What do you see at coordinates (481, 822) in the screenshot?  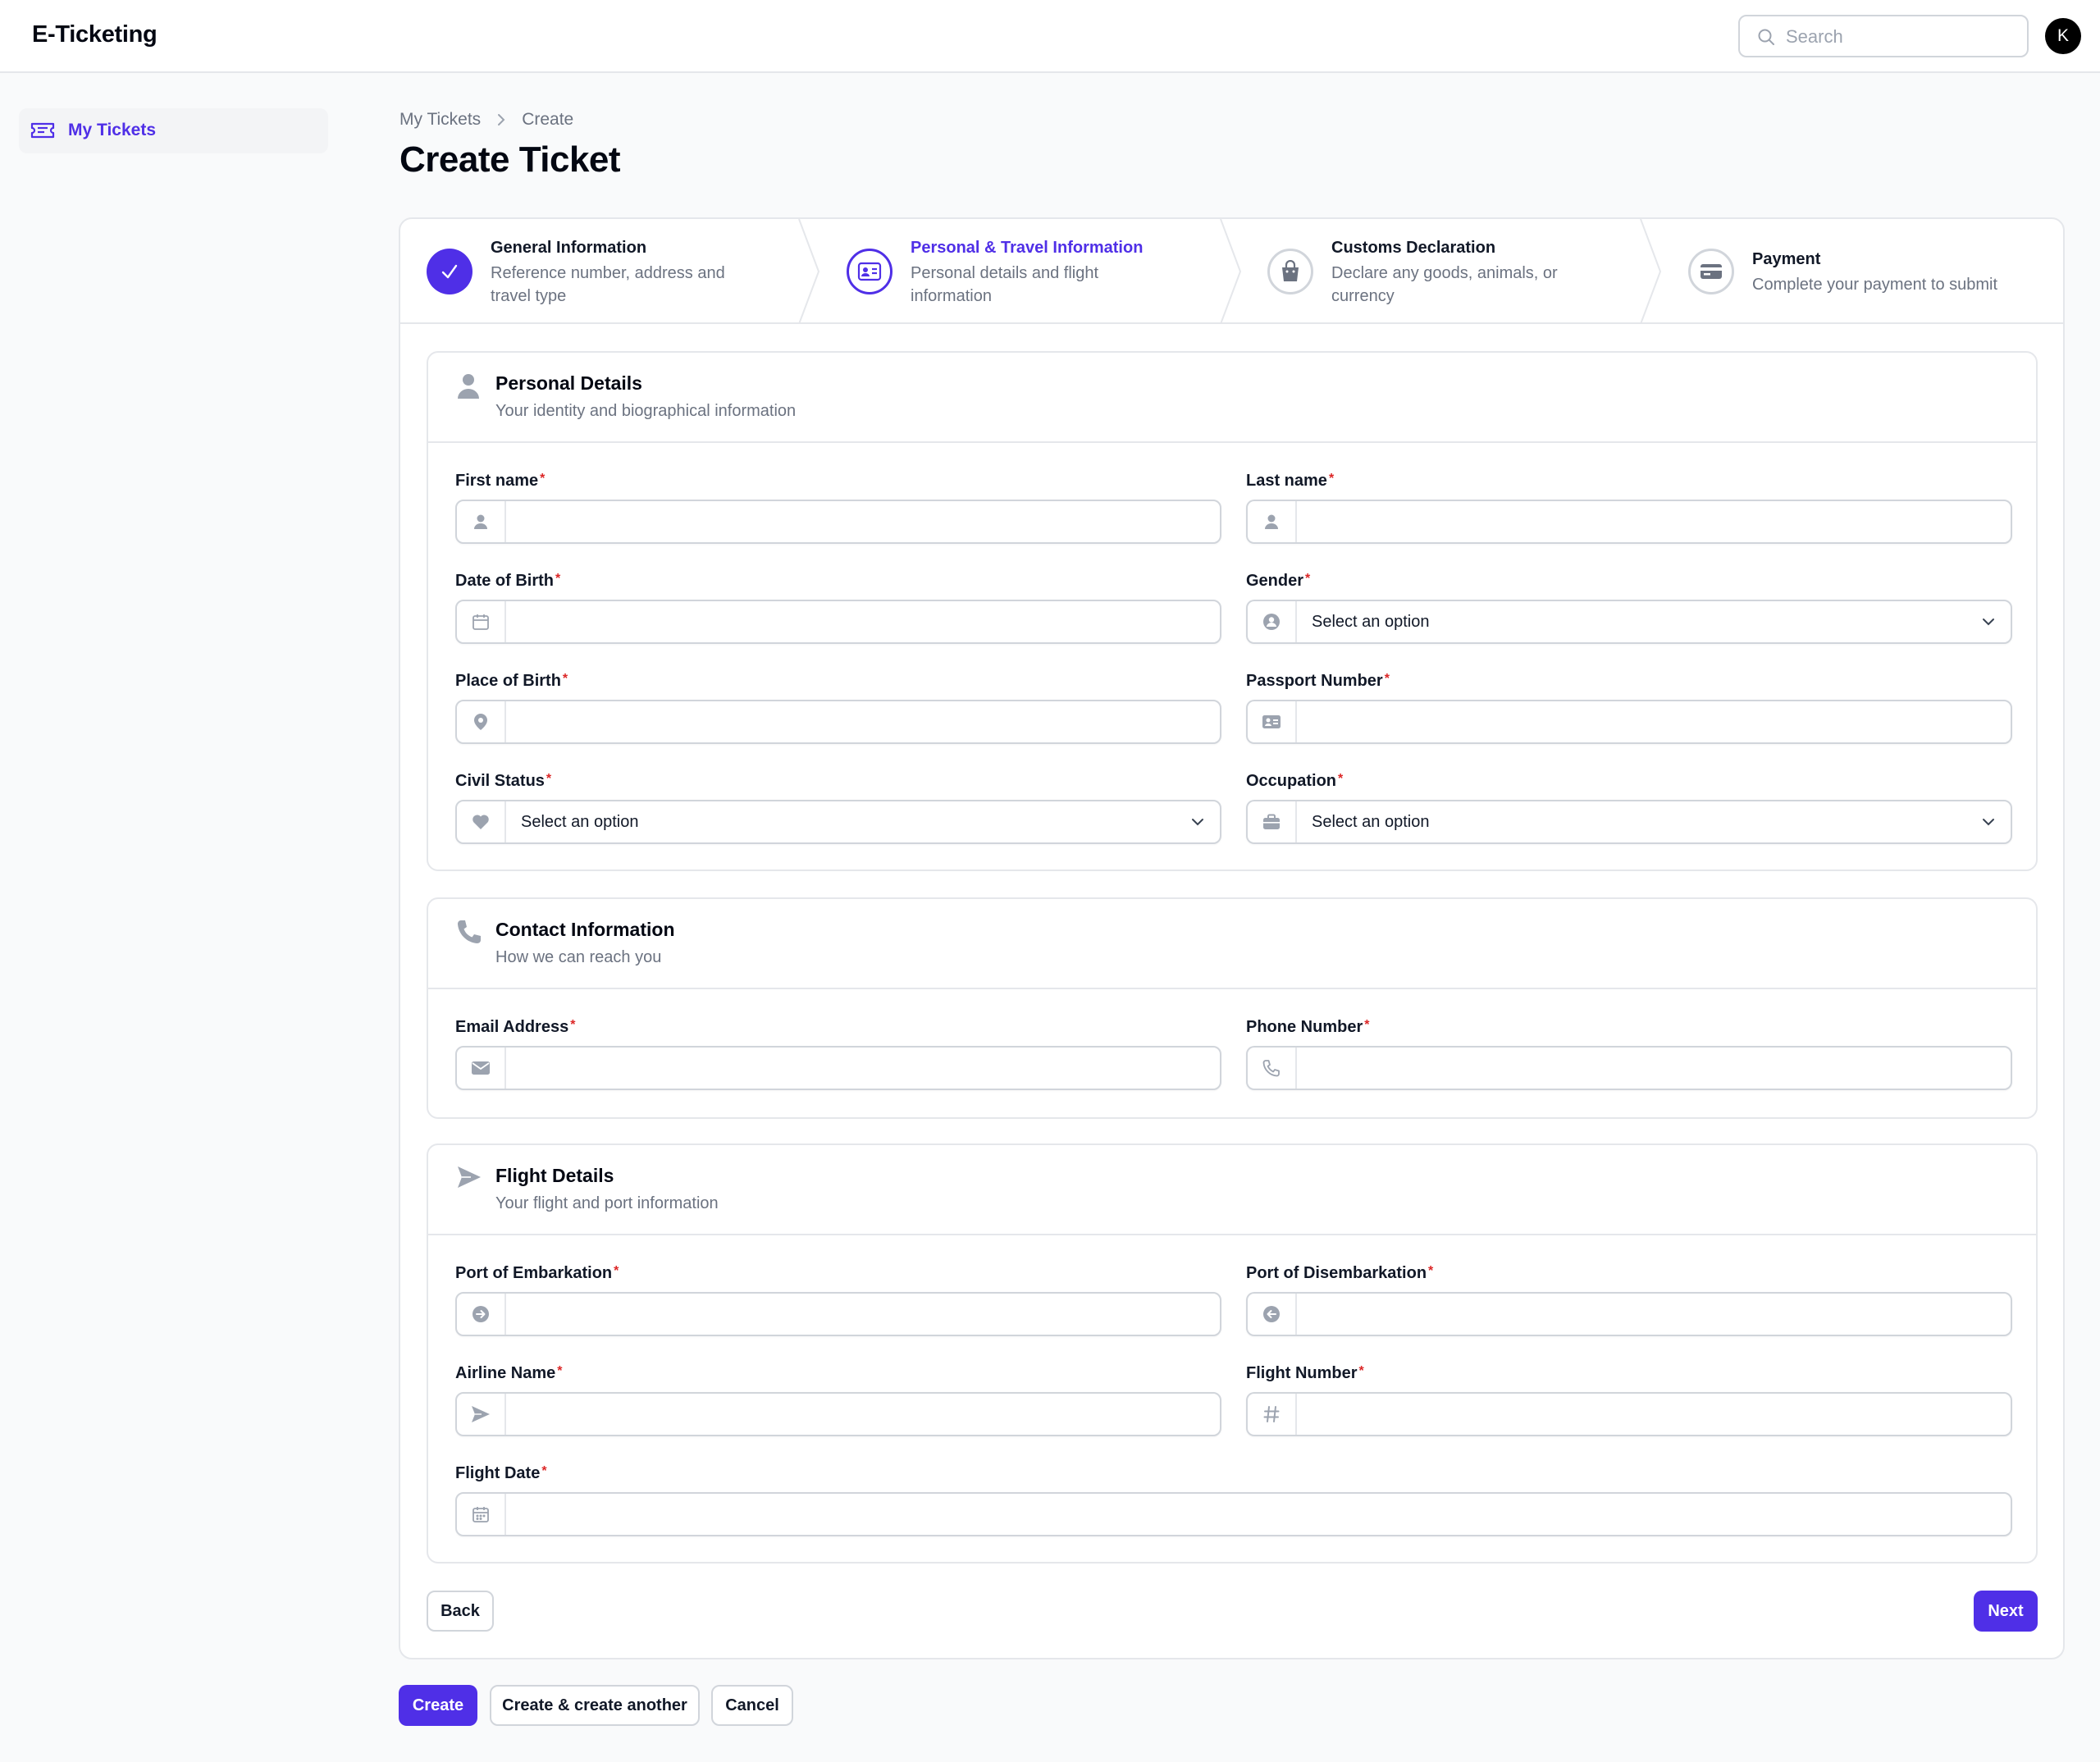 I see `heart-icon` at bounding box center [481, 822].